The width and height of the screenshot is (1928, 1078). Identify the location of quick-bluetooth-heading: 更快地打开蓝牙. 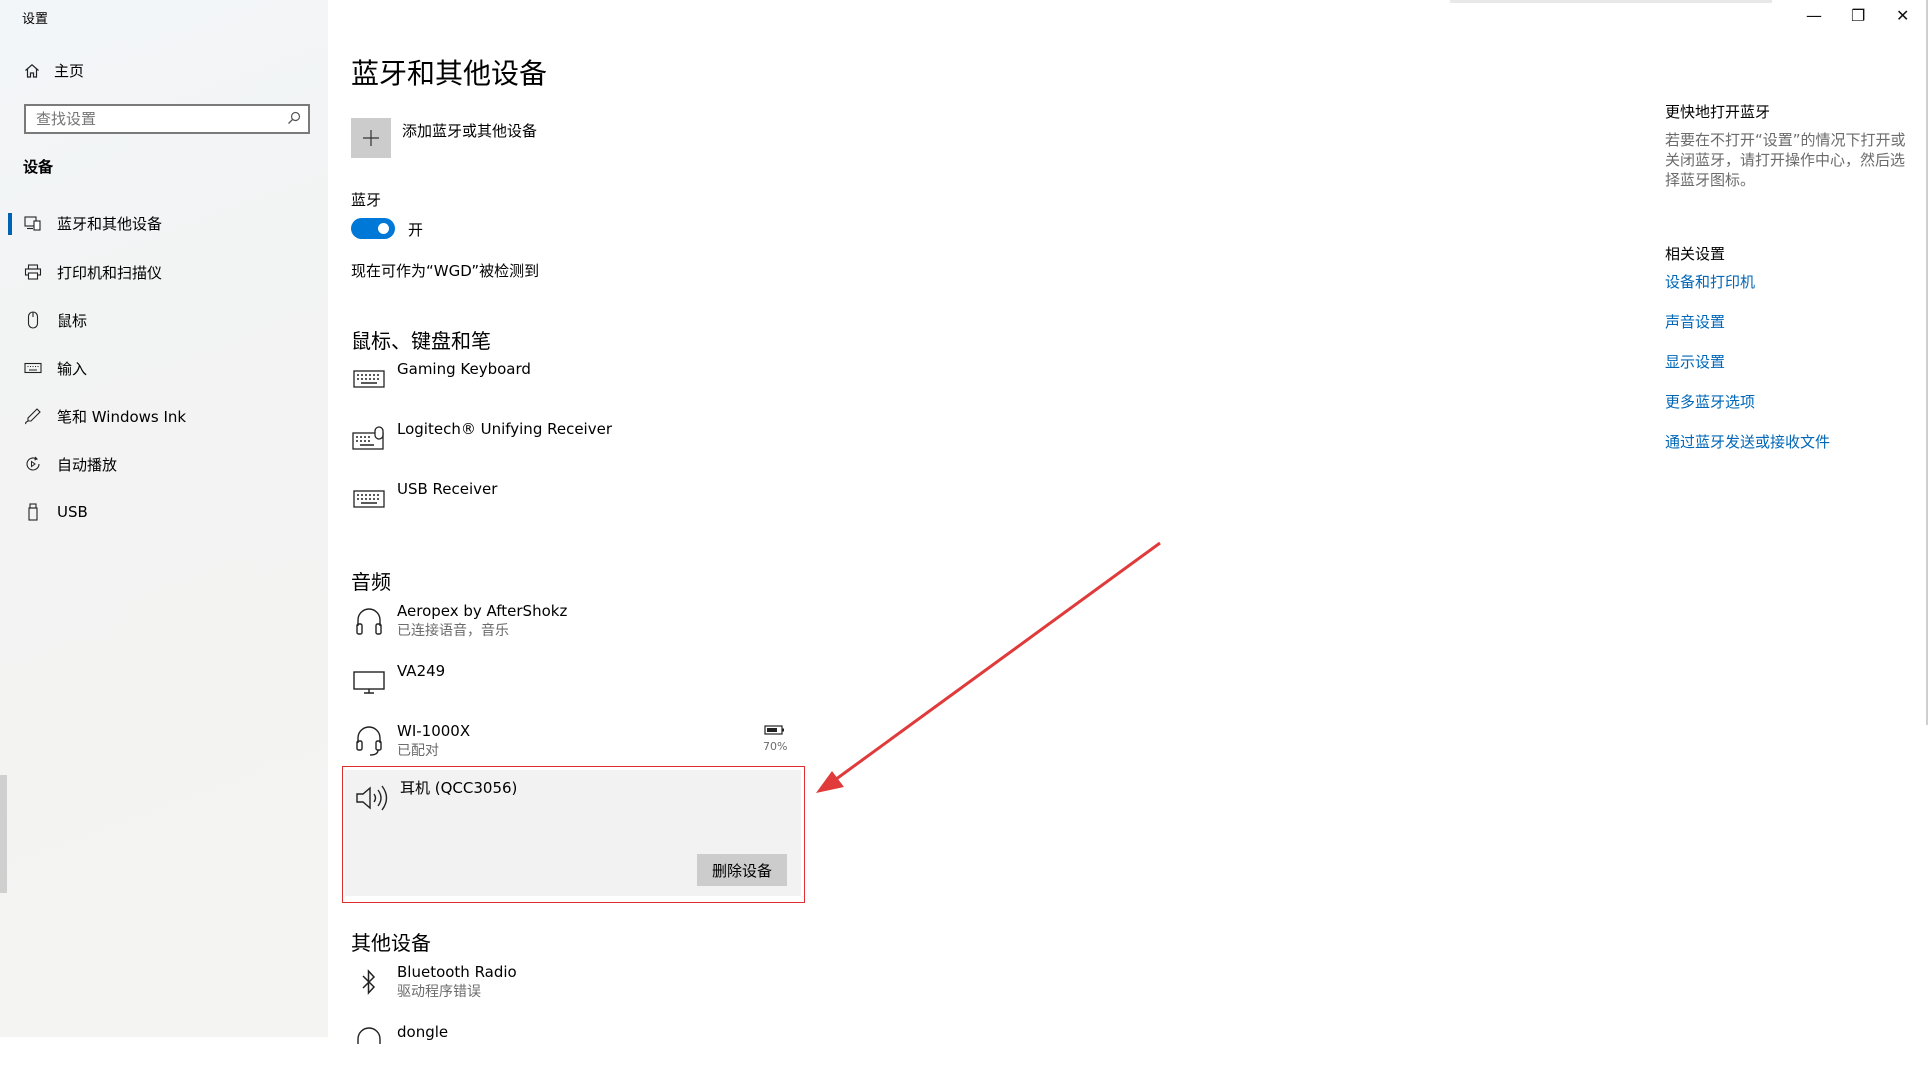
(1718, 112).